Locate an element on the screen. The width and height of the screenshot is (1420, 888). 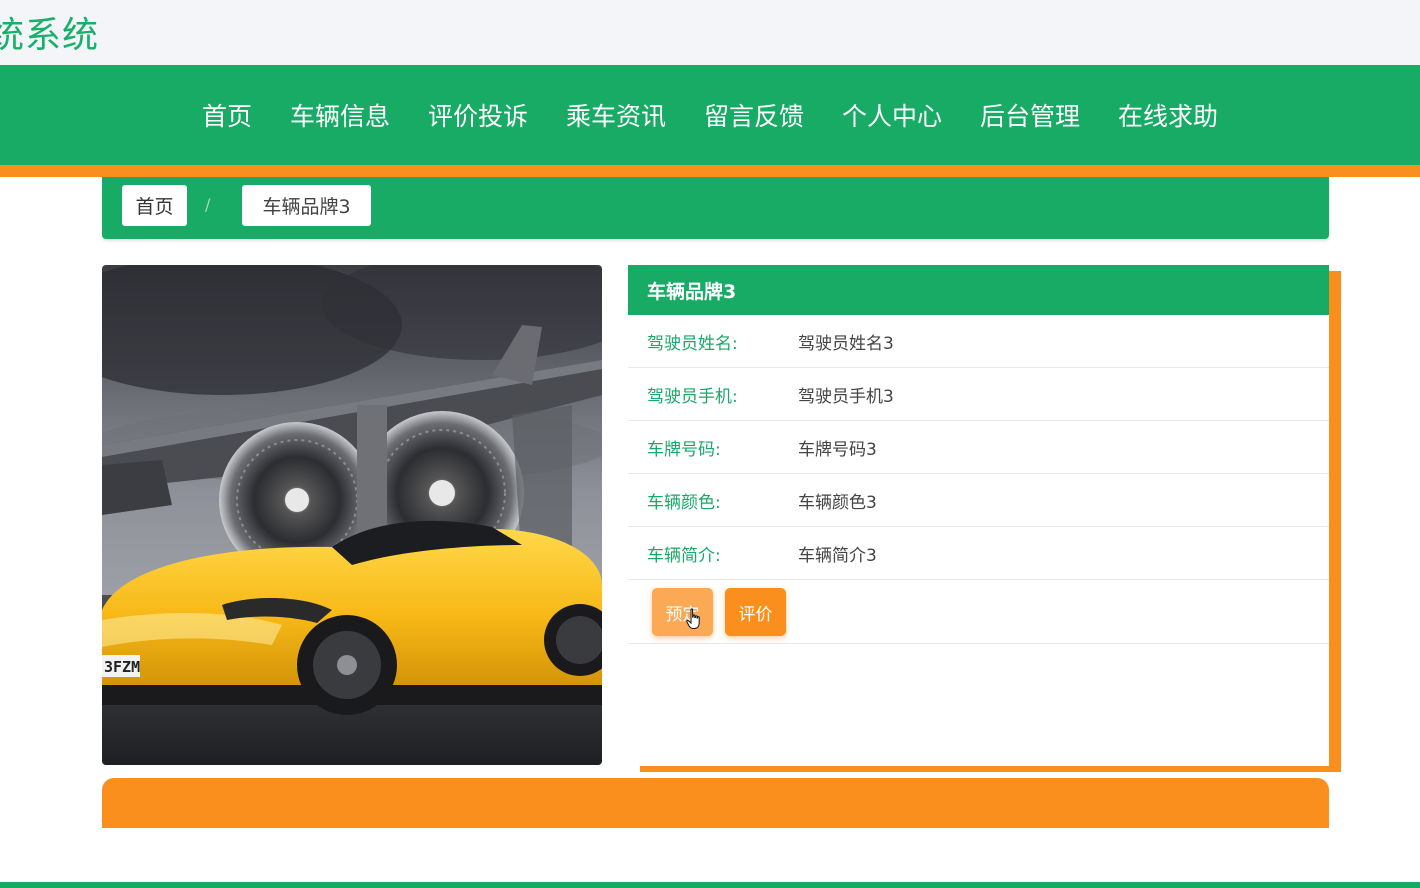
info-value: 车辆简介3 is located at coordinates (837, 555).